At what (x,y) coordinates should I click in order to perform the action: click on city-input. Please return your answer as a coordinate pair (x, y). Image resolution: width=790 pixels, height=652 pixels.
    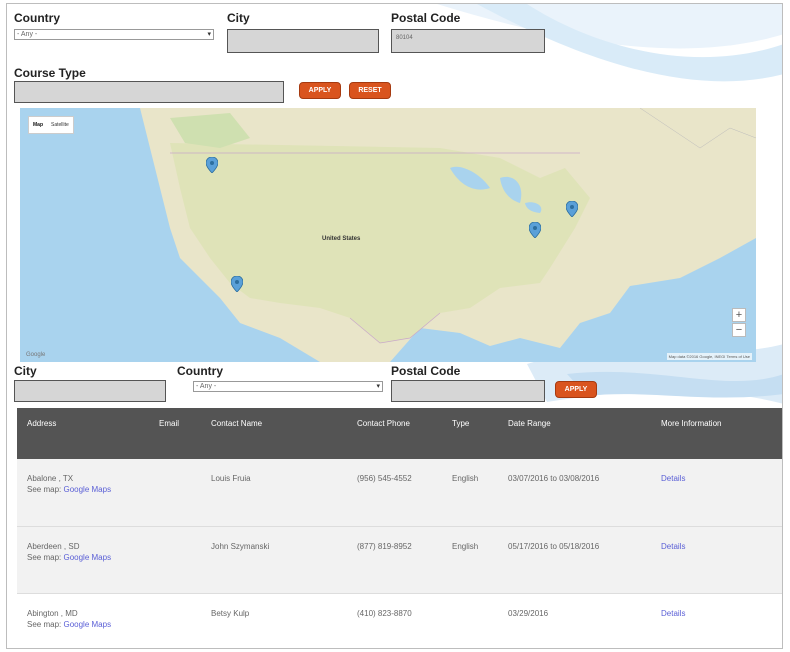
    Looking at the image, I should click on (303, 41).